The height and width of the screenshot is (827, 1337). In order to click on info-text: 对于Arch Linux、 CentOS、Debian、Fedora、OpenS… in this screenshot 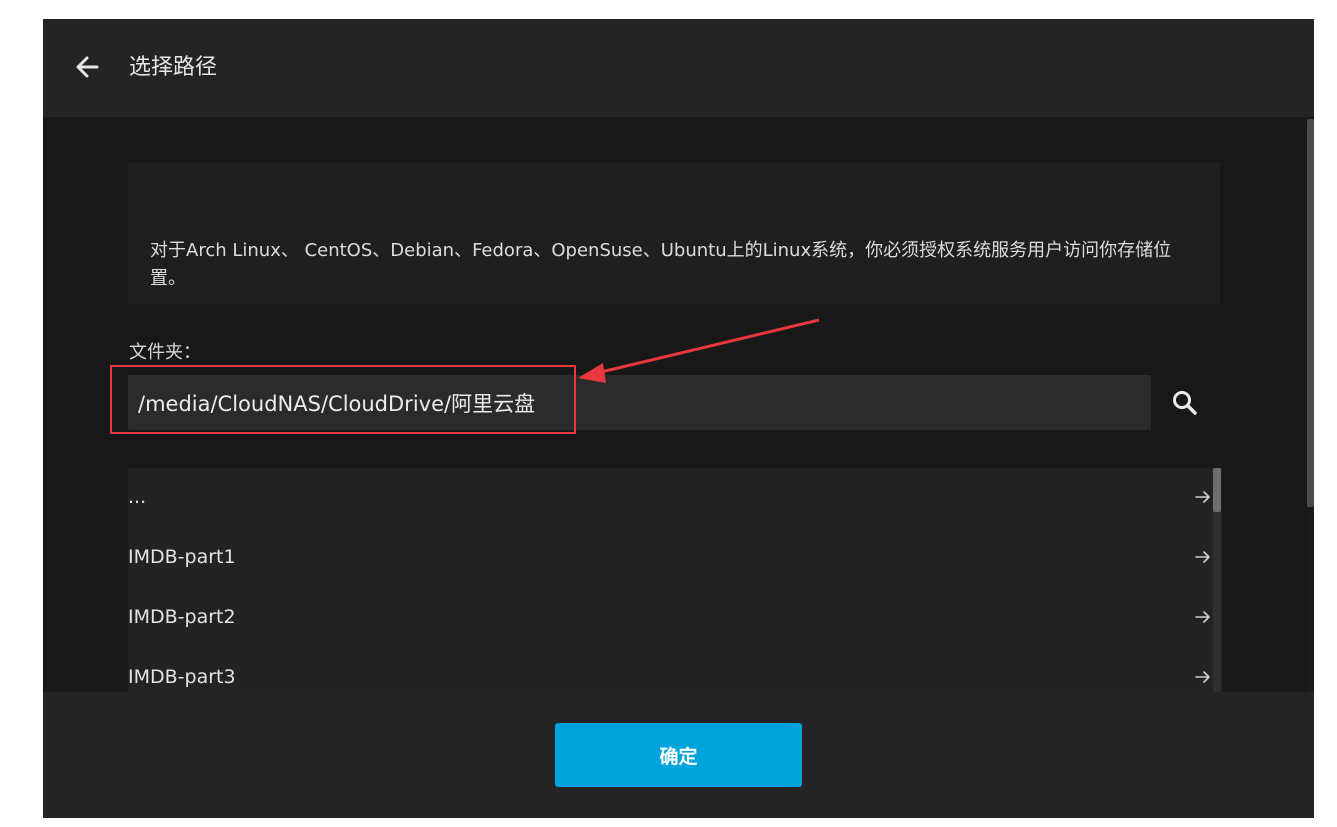, I will do `click(661, 264)`.